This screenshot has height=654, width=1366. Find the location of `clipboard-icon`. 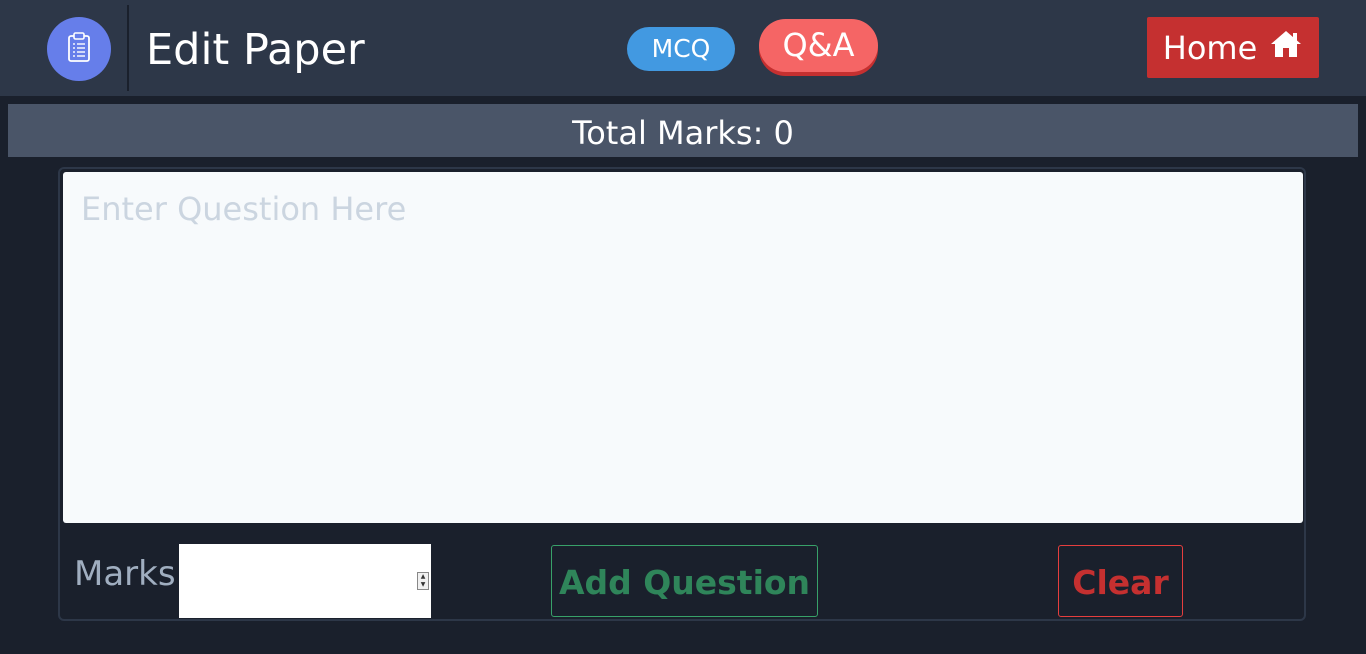

clipboard-icon is located at coordinates (79, 49).